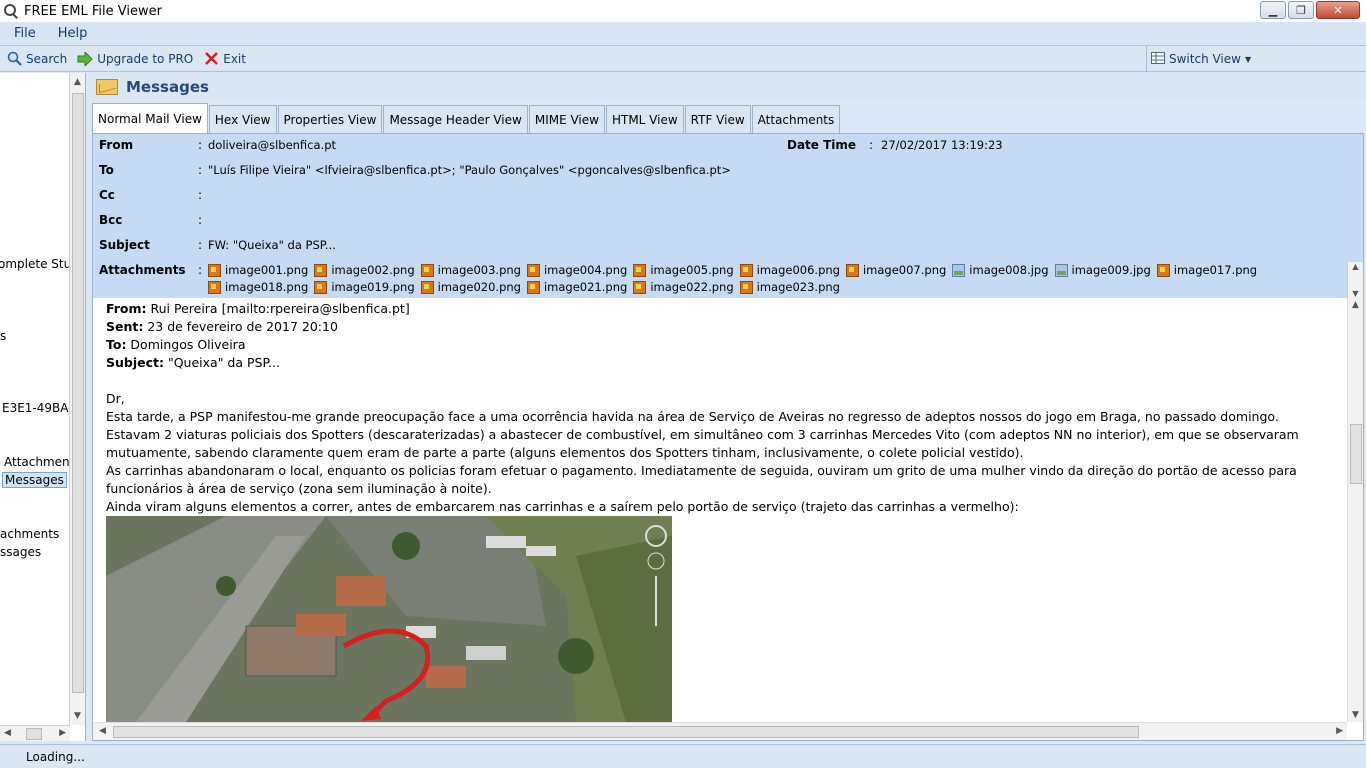 The width and height of the screenshot is (1366, 768). I want to click on attachment-item: image004.png, so click(577, 270).